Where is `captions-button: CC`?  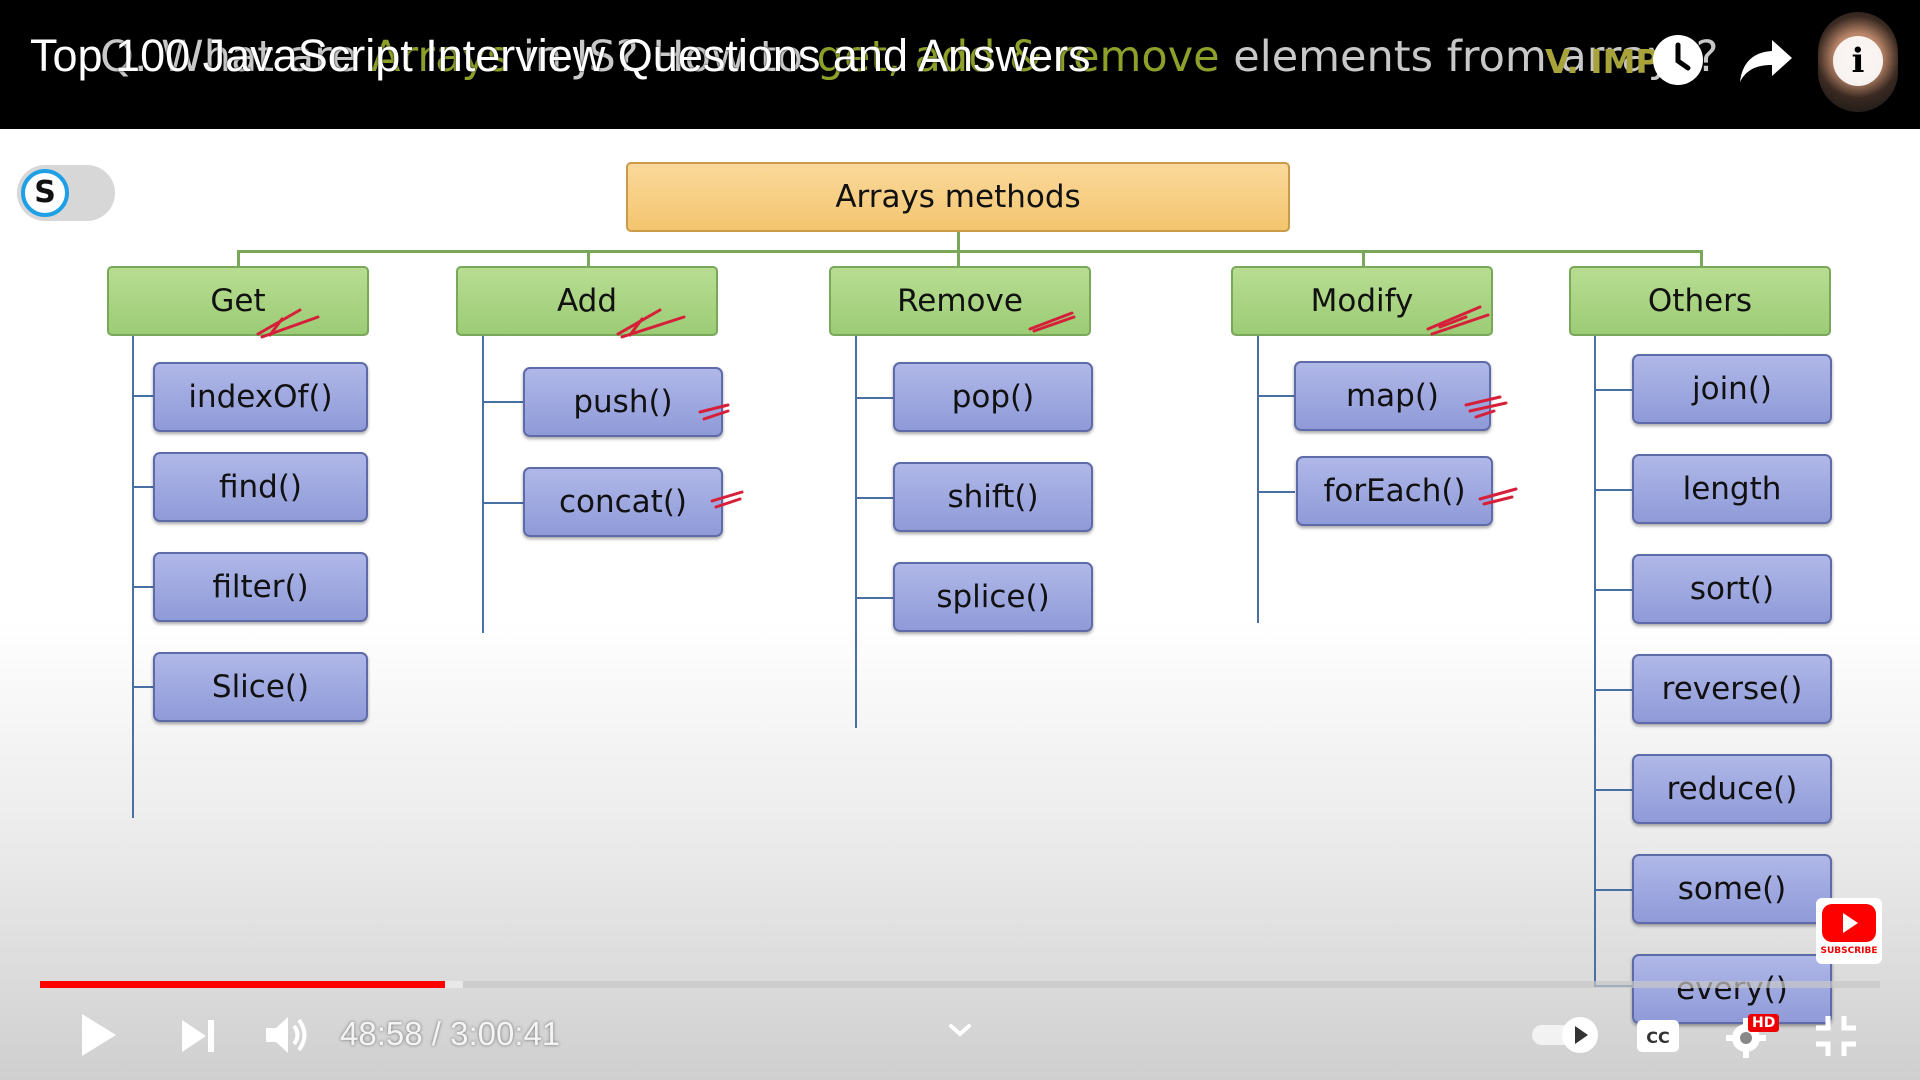 captions-button: CC is located at coordinates (1658, 1036).